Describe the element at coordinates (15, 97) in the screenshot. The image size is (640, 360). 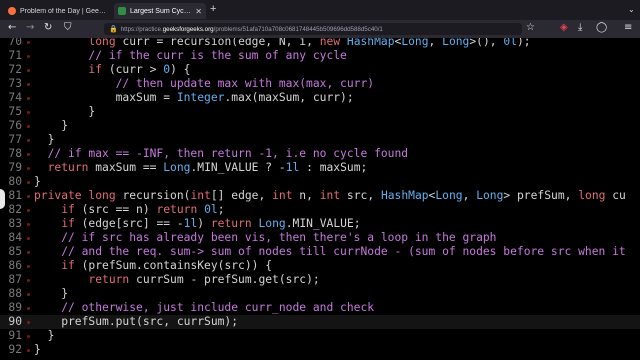
I see `line-number: 74` at that location.